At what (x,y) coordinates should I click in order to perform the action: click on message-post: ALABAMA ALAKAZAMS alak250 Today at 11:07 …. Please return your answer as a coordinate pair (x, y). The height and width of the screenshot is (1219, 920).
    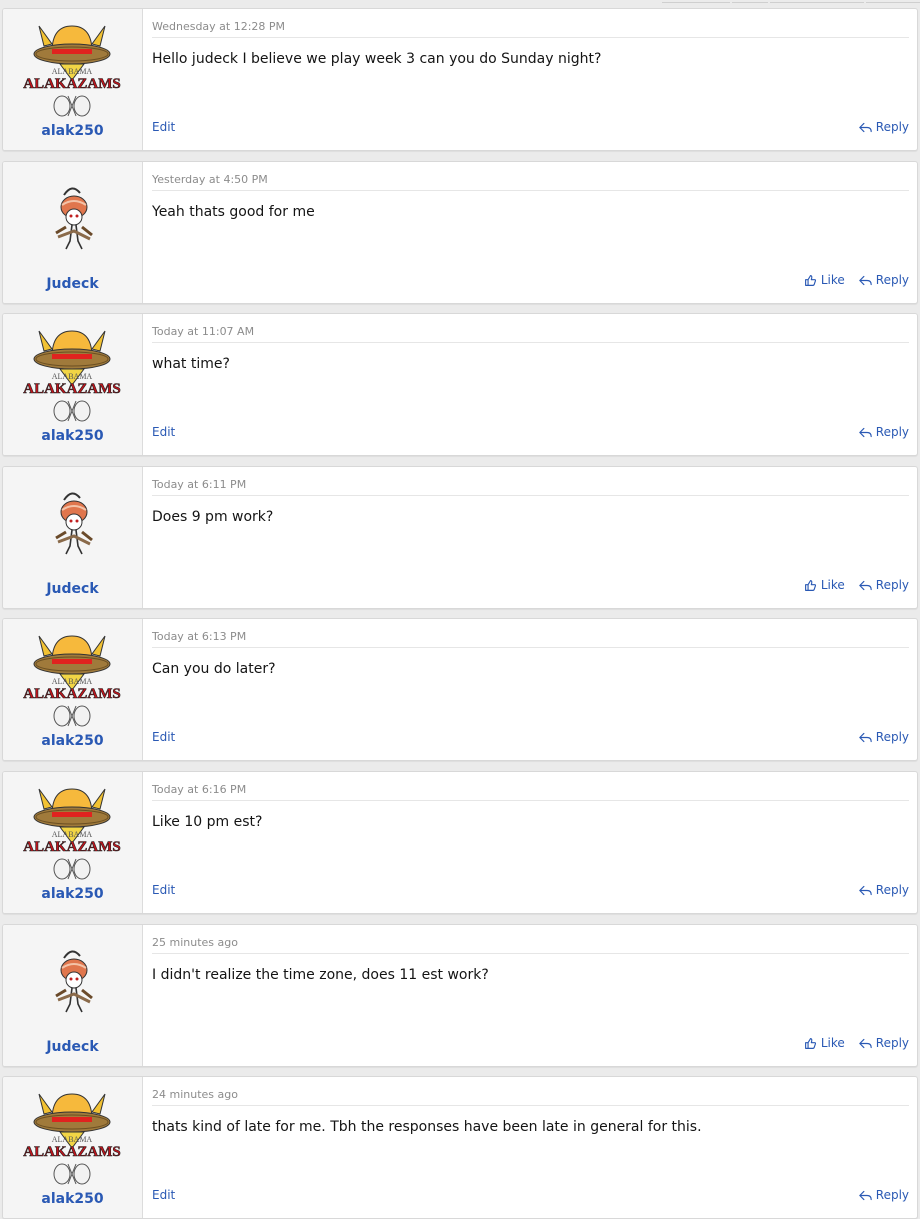
    Looking at the image, I should click on (460, 384).